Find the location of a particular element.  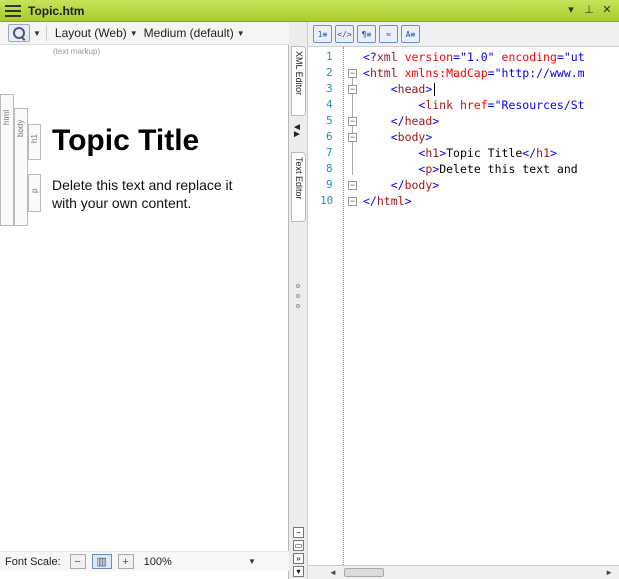

text-editor-toolbar: 1≡ </> ¶≡ ≈ A≡ is located at coordinates (463, 34).